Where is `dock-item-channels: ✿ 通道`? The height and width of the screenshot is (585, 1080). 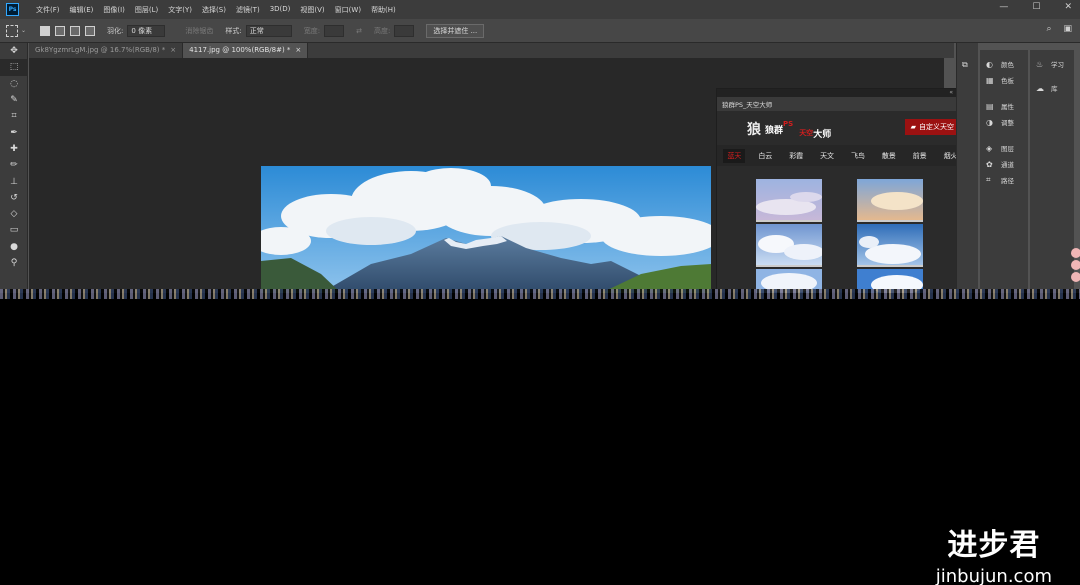 dock-item-channels: ✿ 通道 is located at coordinates (1004, 164).